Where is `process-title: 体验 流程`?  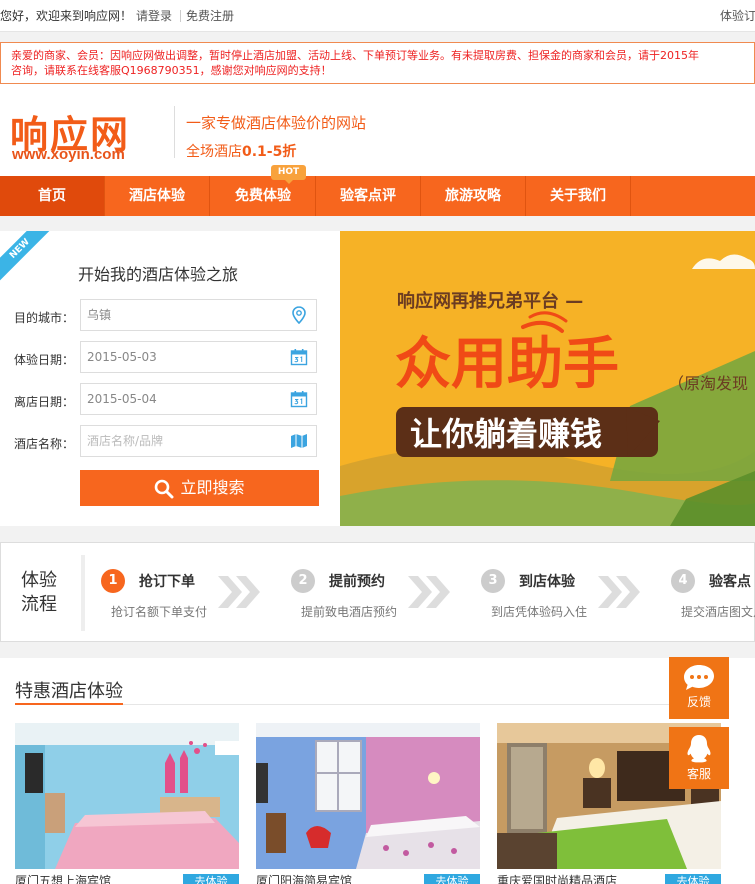
process-title: 体验 流程 is located at coordinates (41, 593).